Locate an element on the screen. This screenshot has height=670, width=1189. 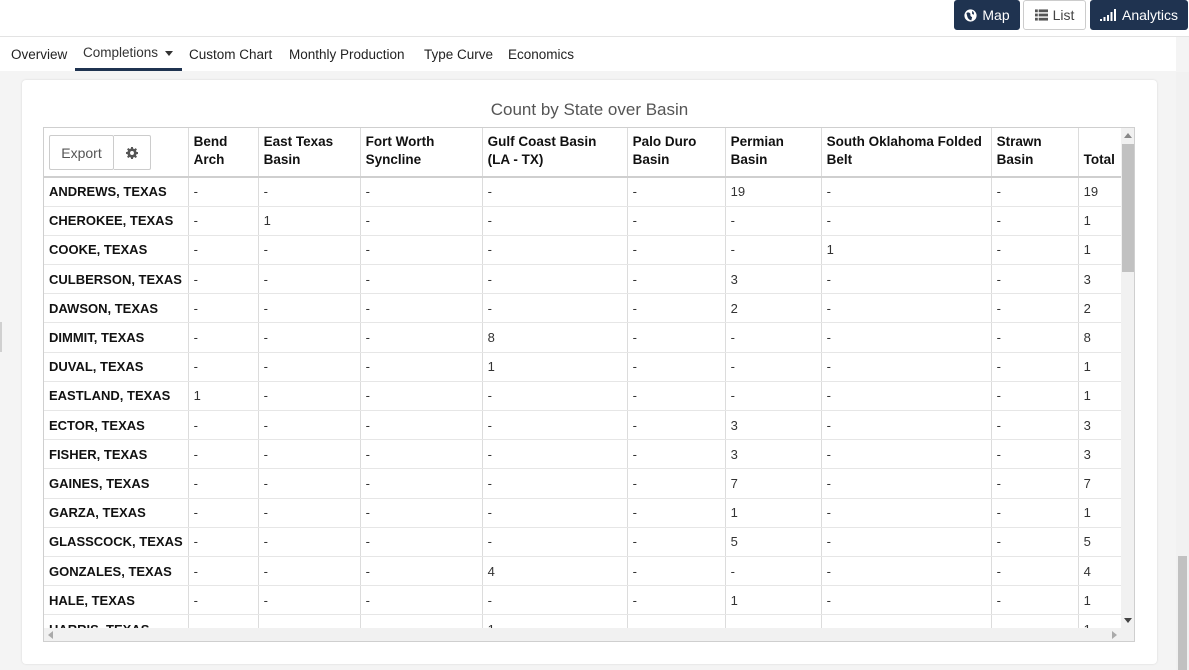
export-button: Export is located at coordinates (81, 152).